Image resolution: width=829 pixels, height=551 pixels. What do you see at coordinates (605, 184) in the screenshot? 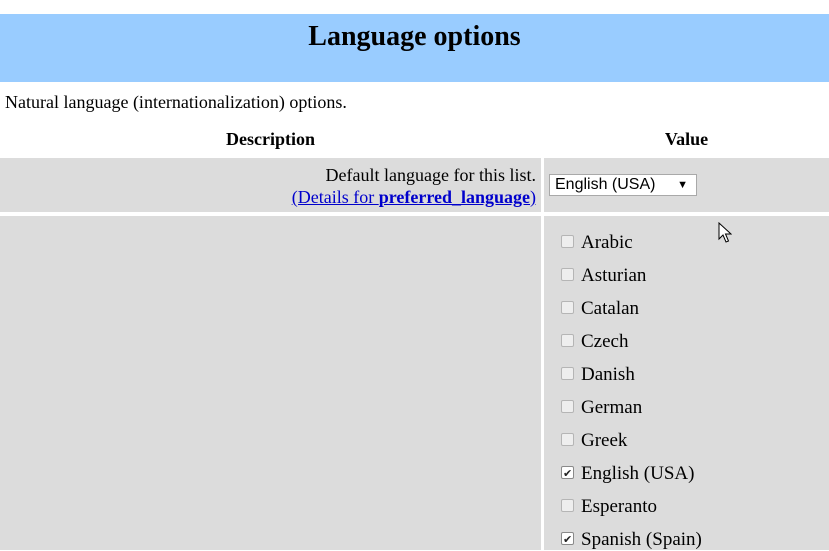
I see `default-language-selected: English (USA)` at bounding box center [605, 184].